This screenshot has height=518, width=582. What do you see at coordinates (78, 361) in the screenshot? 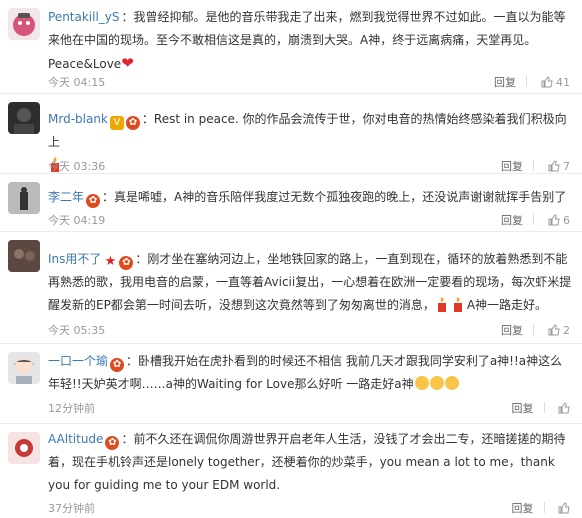
I see `username-link: 一口一个瑜` at bounding box center [78, 361].